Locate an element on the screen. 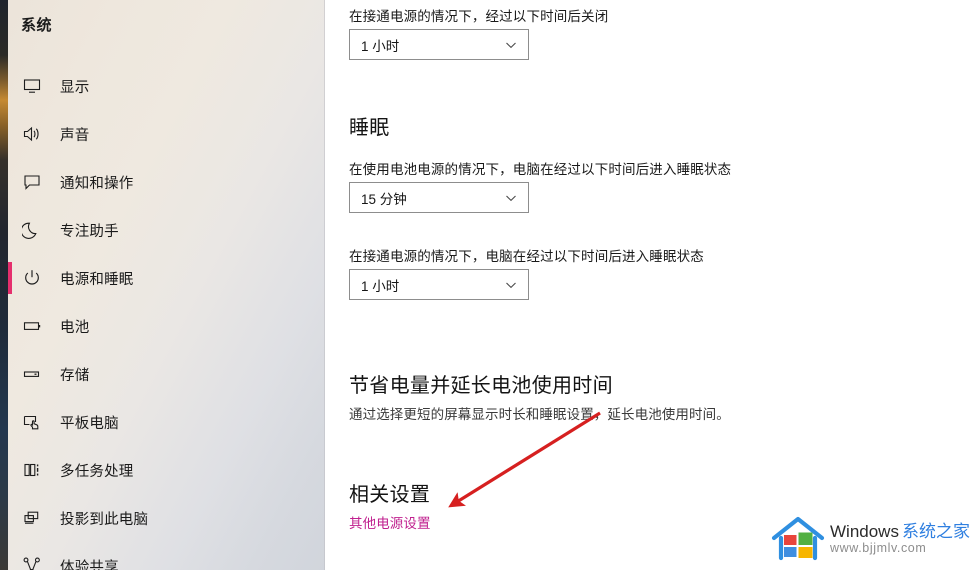 This screenshot has width=970, height=570. save-power-description: 通过选择更短的屏幕显示时长和睡眠设置，延长电池使用时间。 is located at coordinates (539, 414).